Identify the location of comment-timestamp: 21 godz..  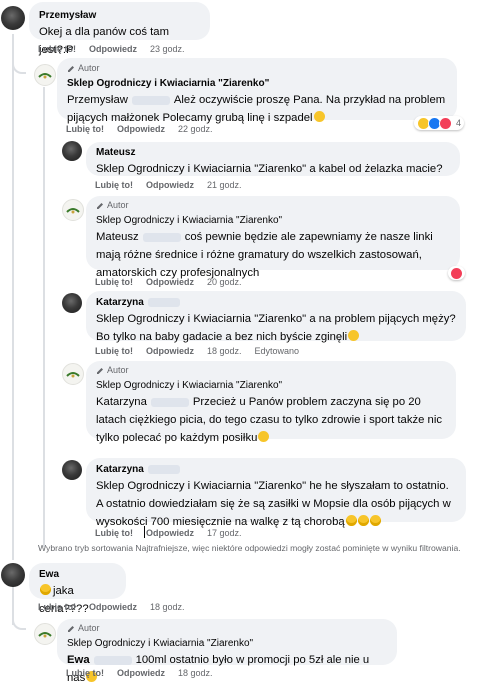
(224, 185).